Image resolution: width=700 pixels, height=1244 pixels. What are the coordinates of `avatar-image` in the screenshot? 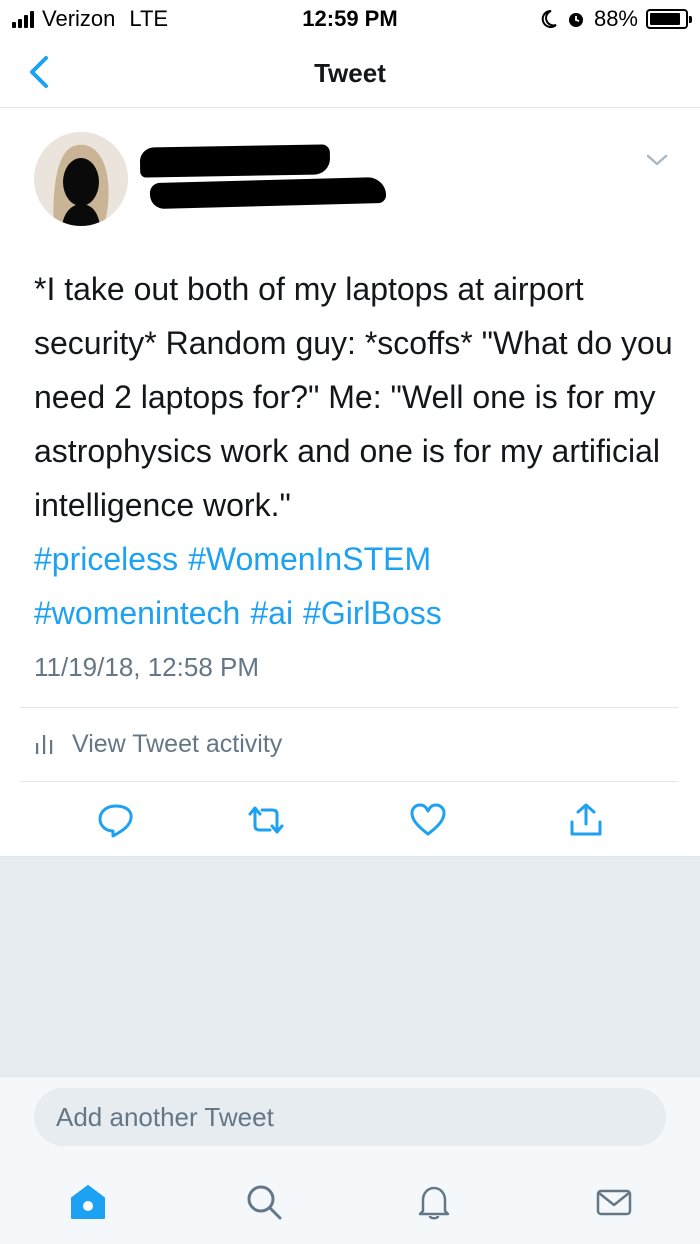 It's located at (81, 179).